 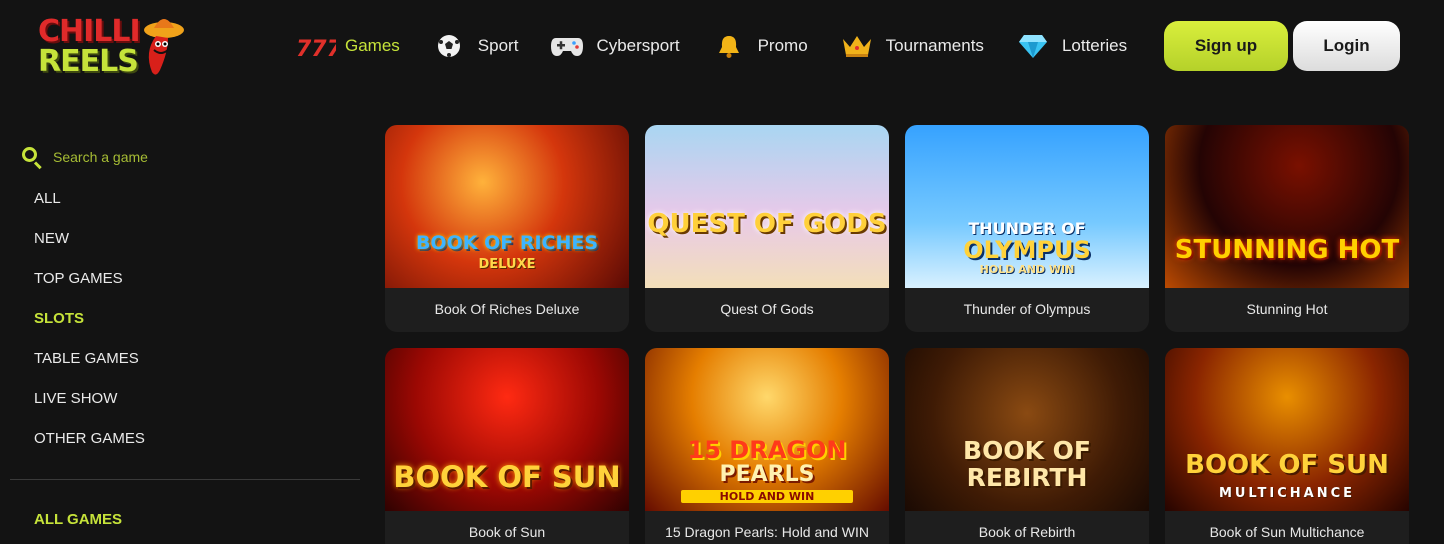 What do you see at coordinates (498, 45) in the screenshot?
I see `nav-sport-label: Sport` at bounding box center [498, 45].